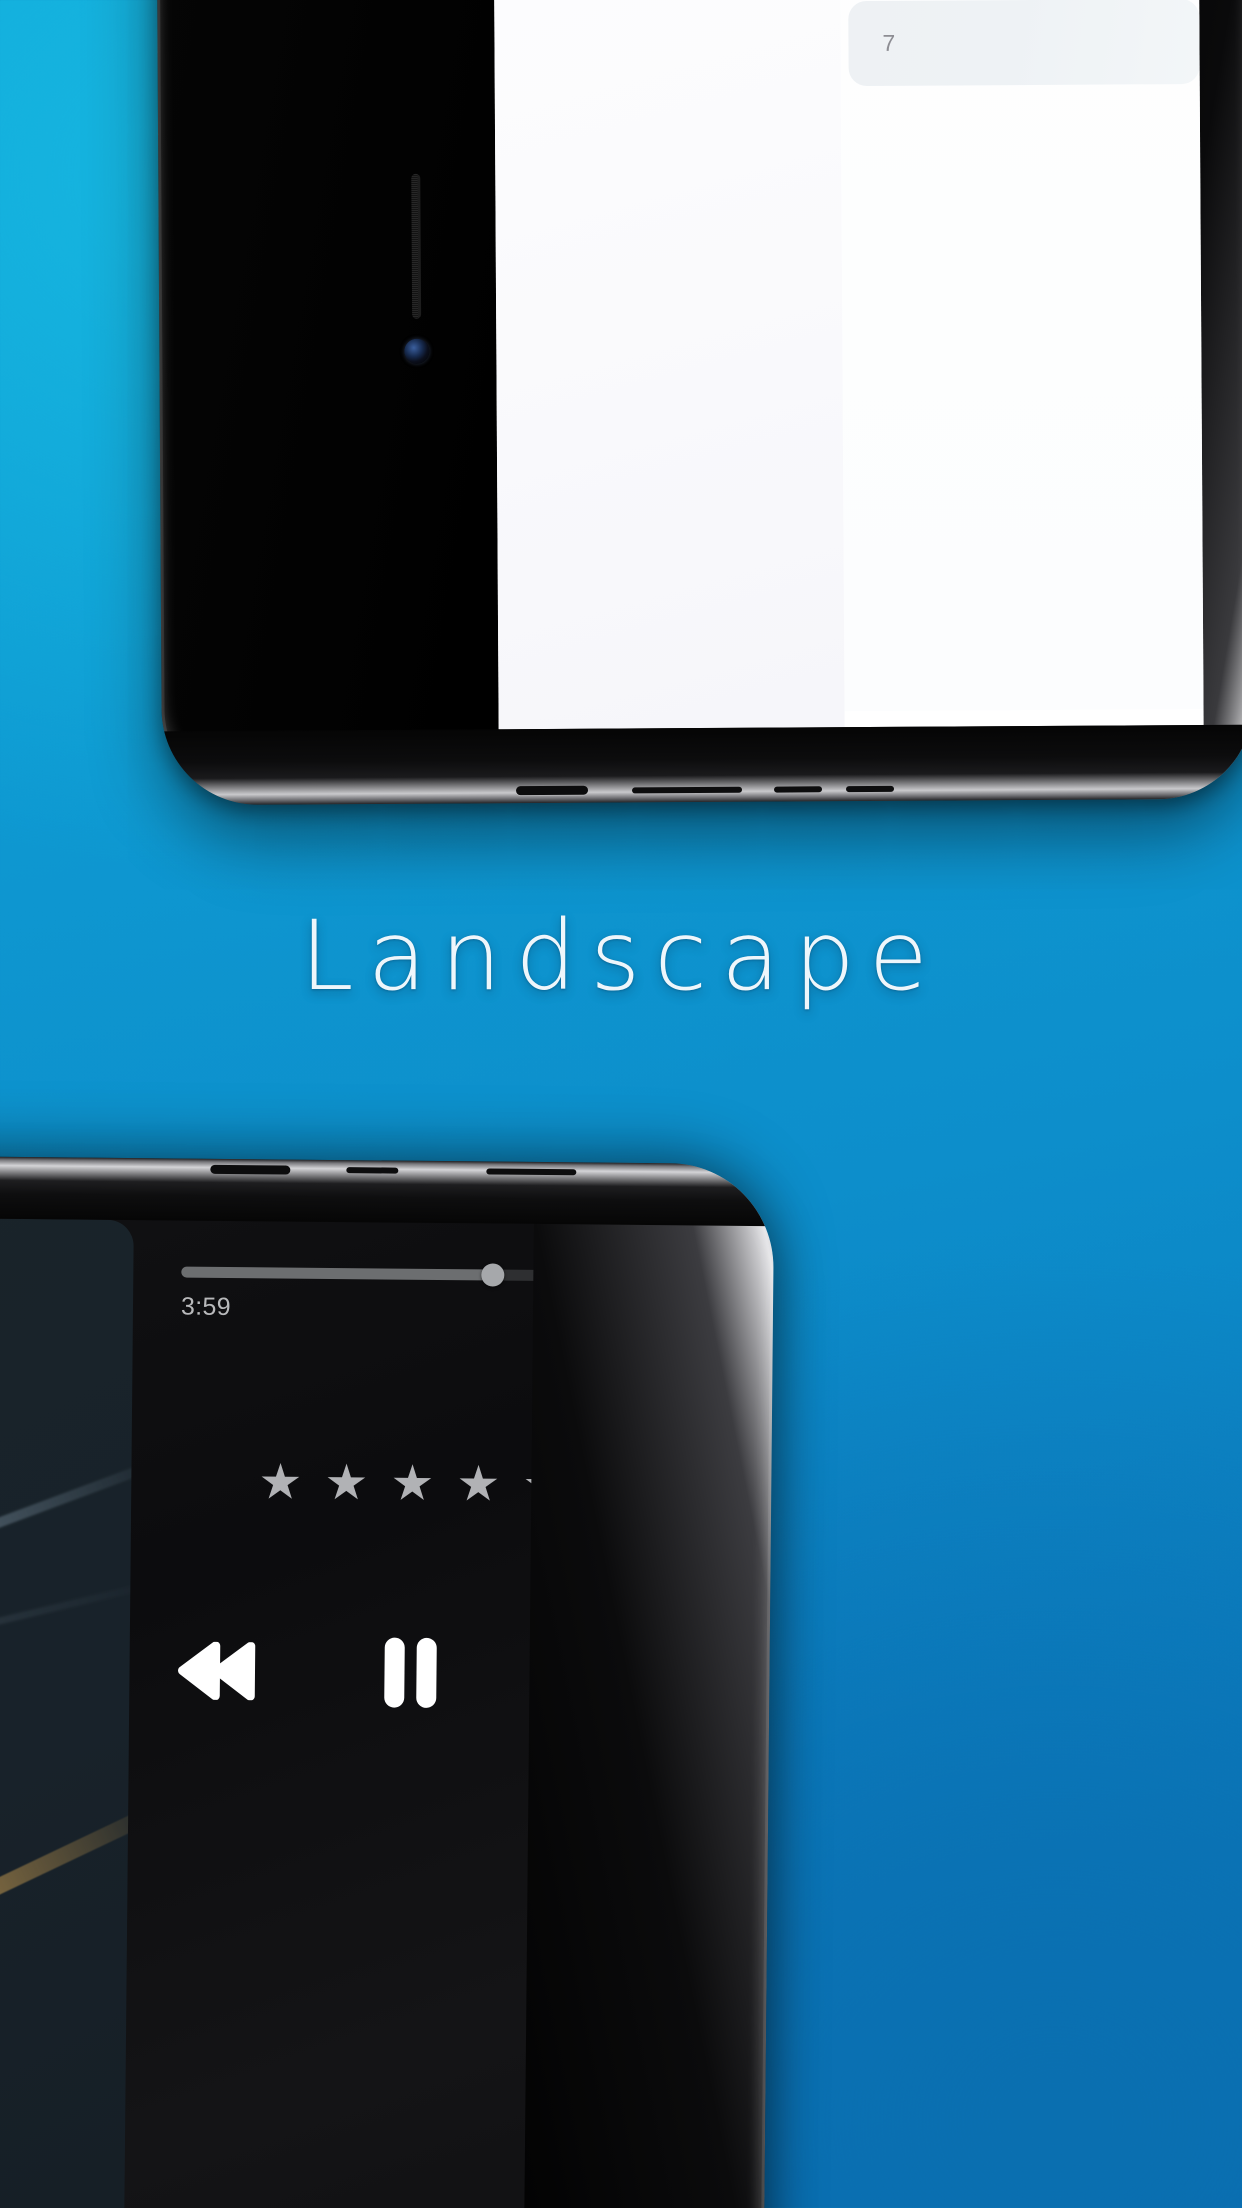 This screenshot has width=1242, height=2208. Describe the element at coordinates (416, 246) in the screenshot. I see `earpiece-speaker-icon` at that location.